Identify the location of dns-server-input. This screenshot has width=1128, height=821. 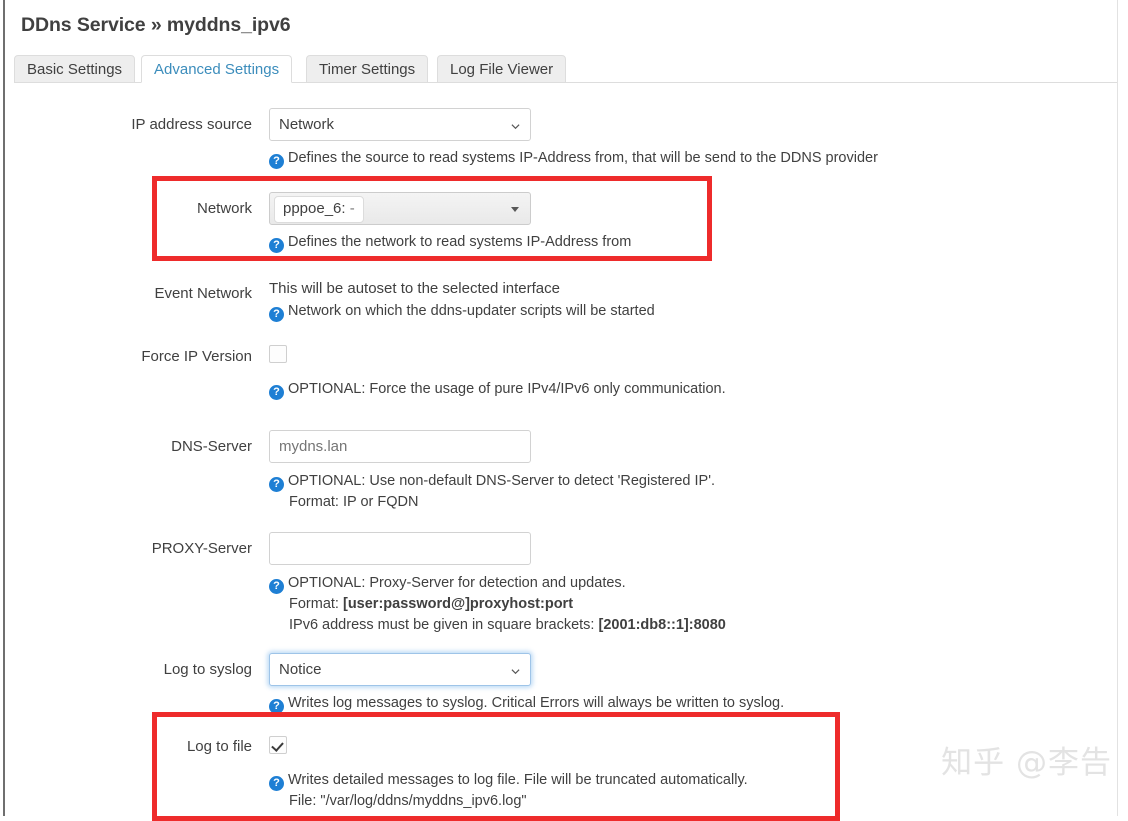
(400, 446).